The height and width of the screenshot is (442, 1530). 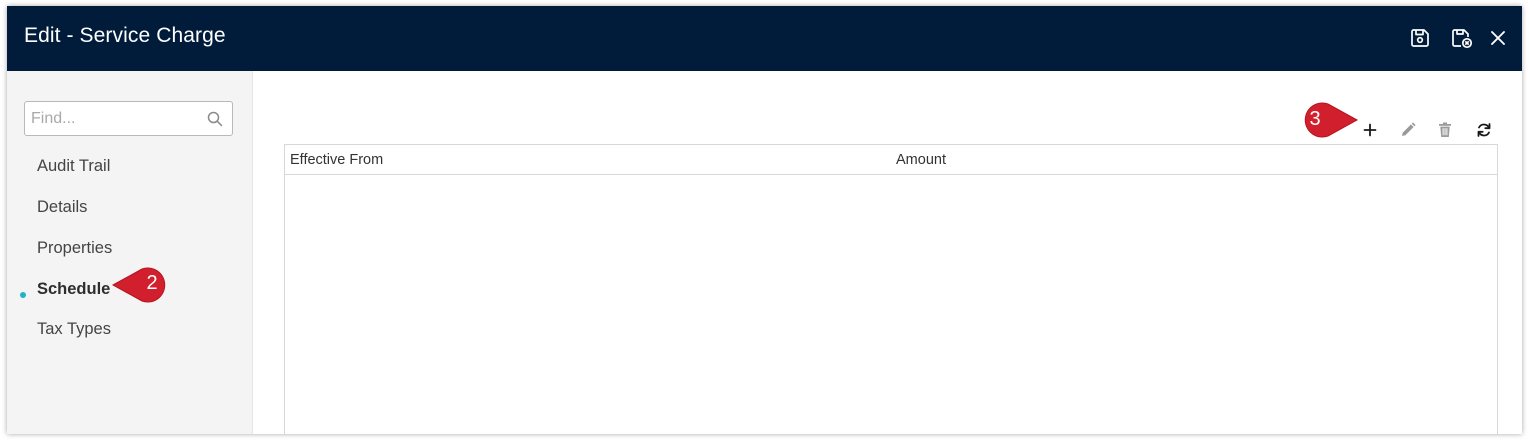 I want to click on trash-icon, so click(x=1445, y=130).